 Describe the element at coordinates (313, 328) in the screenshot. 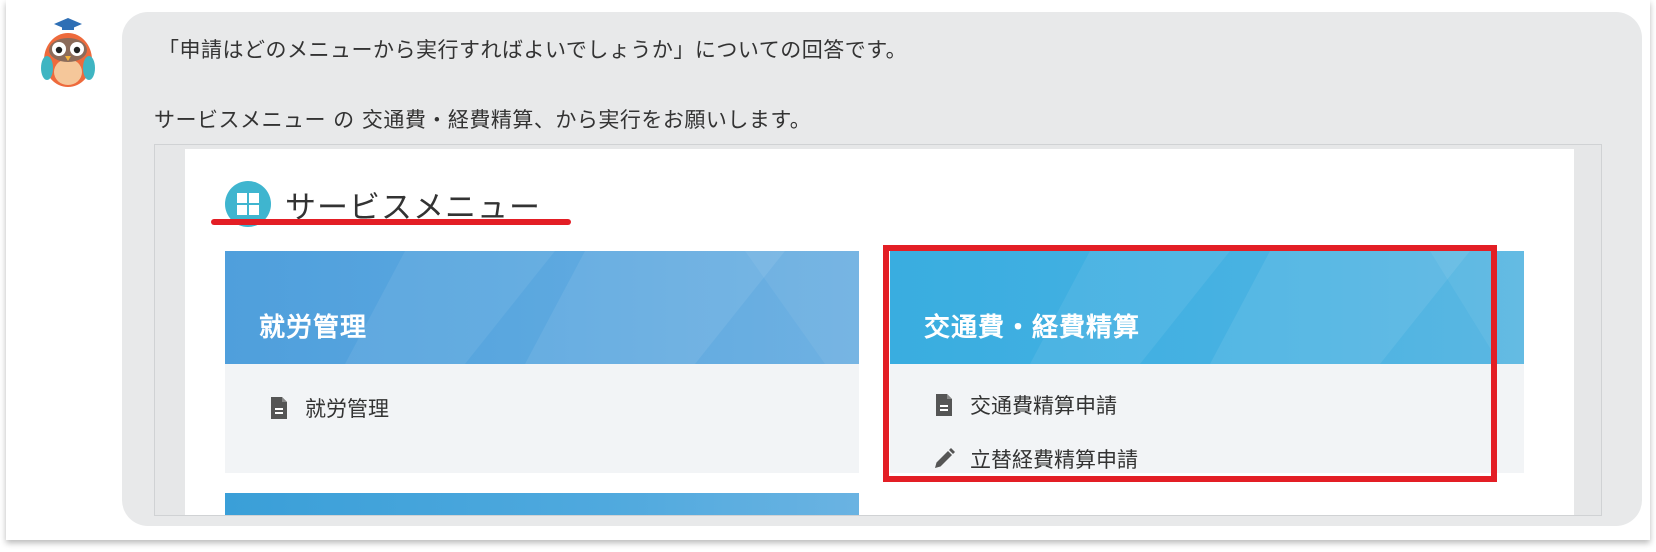

I see `card-title: 就労管理` at that location.